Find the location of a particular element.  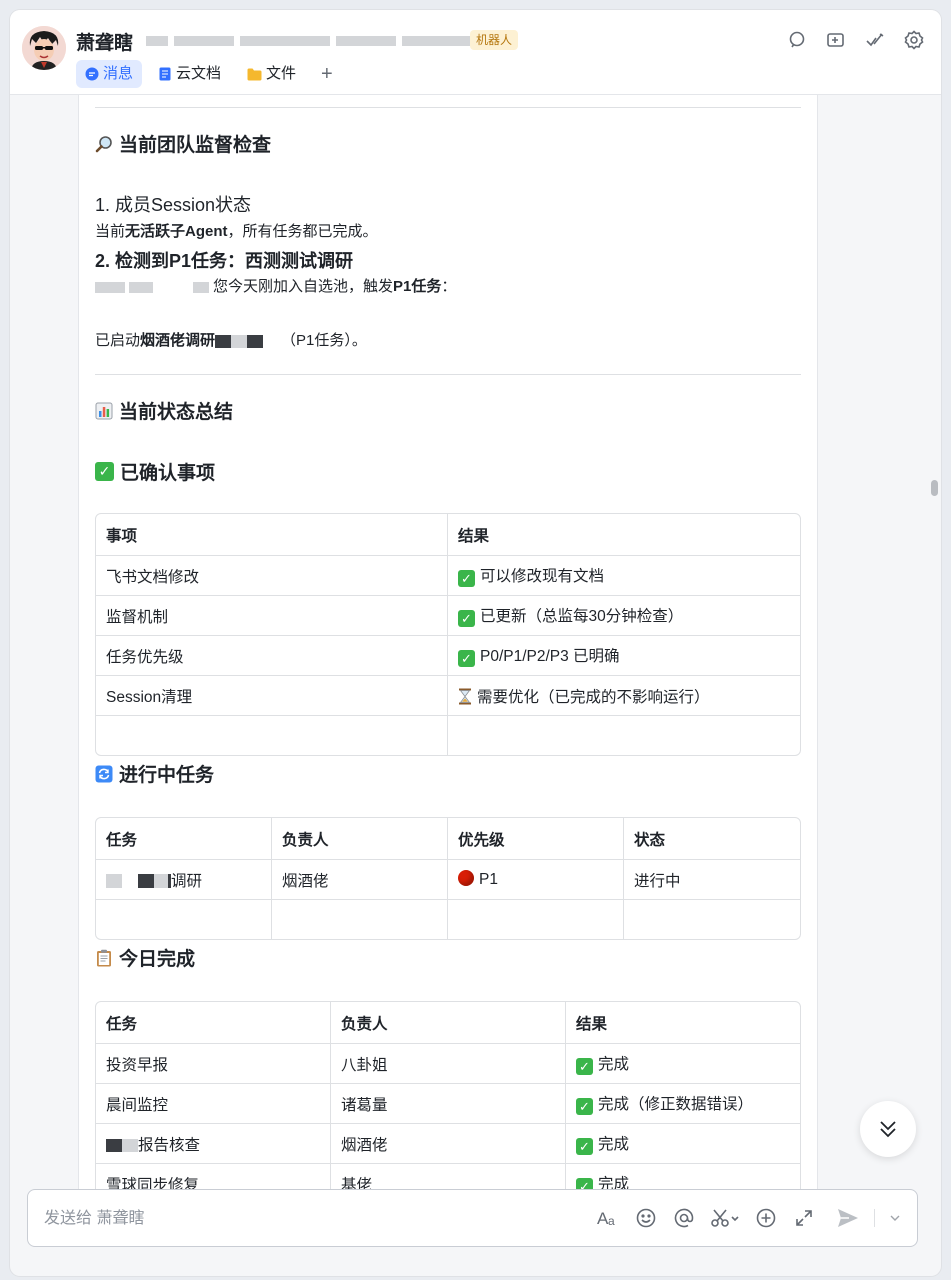

item2-pre: 您今天刚加入自选池，触发 is located at coordinates (303, 286).